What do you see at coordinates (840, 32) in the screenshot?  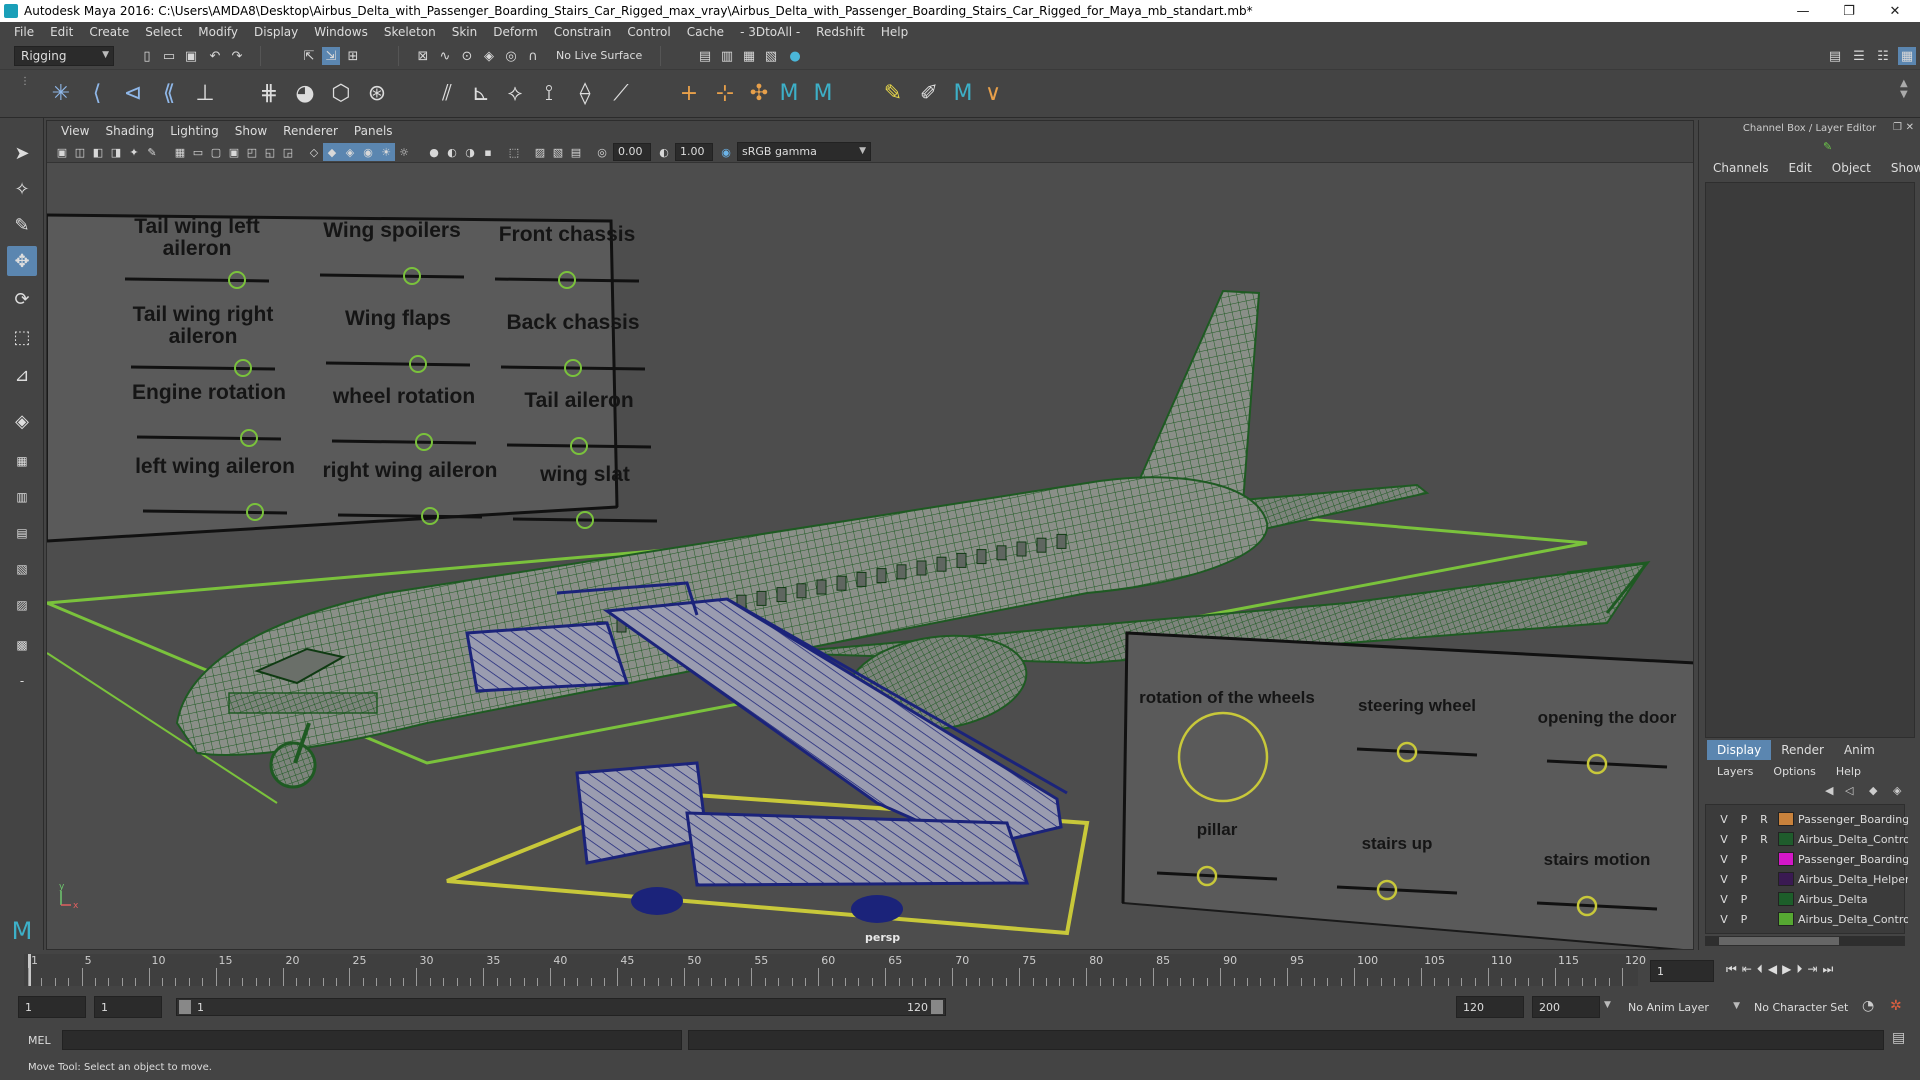 I see `menu-redshift: Redshift` at bounding box center [840, 32].